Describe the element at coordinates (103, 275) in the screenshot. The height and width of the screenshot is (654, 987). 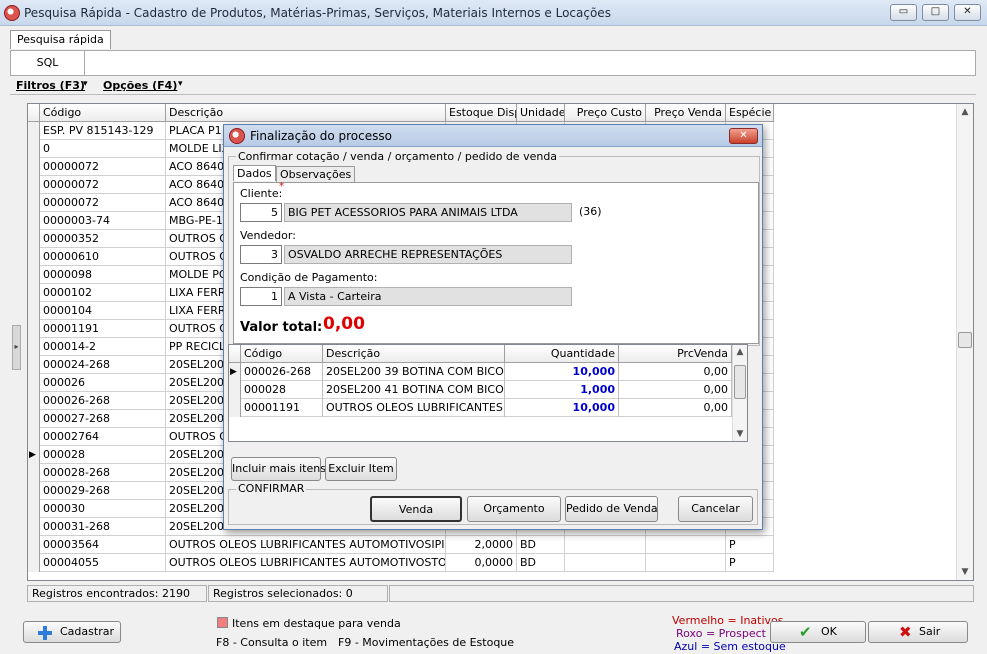
I see `grid-cell: 0000098` at that location.